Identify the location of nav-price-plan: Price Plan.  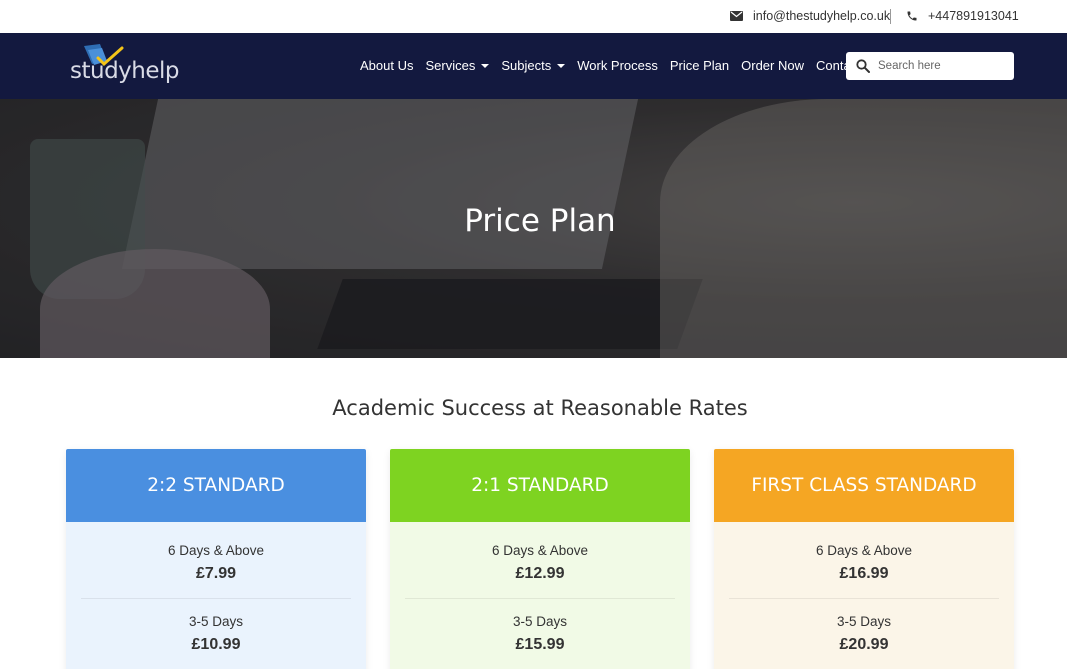
(699, 65).